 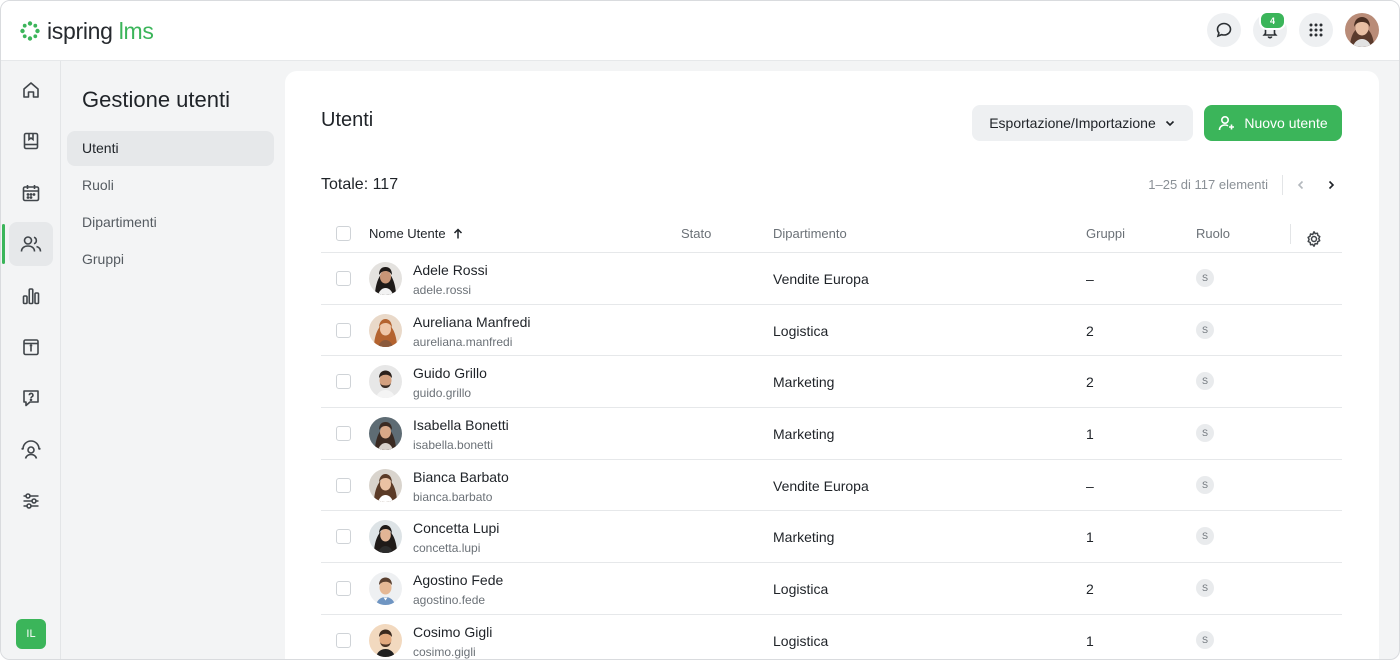 I want to click on user-login: isabella.bonetti, so click(x=453, y=445).